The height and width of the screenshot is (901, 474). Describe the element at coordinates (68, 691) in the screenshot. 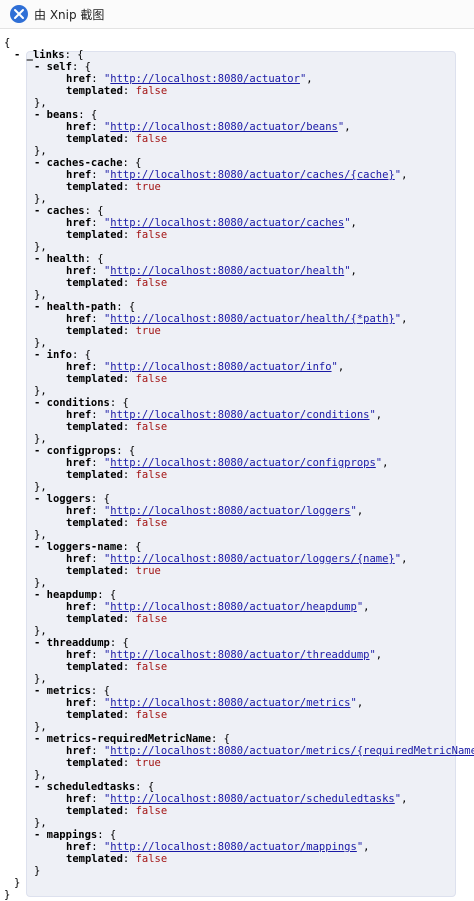

I see `entry-key: metrics` at that location.